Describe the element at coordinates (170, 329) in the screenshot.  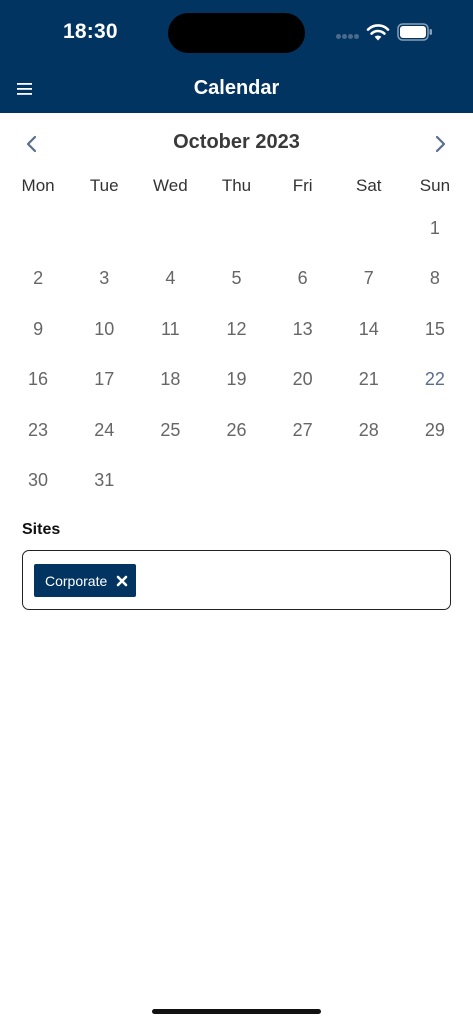
I see `calendar-day: 11` at that location.